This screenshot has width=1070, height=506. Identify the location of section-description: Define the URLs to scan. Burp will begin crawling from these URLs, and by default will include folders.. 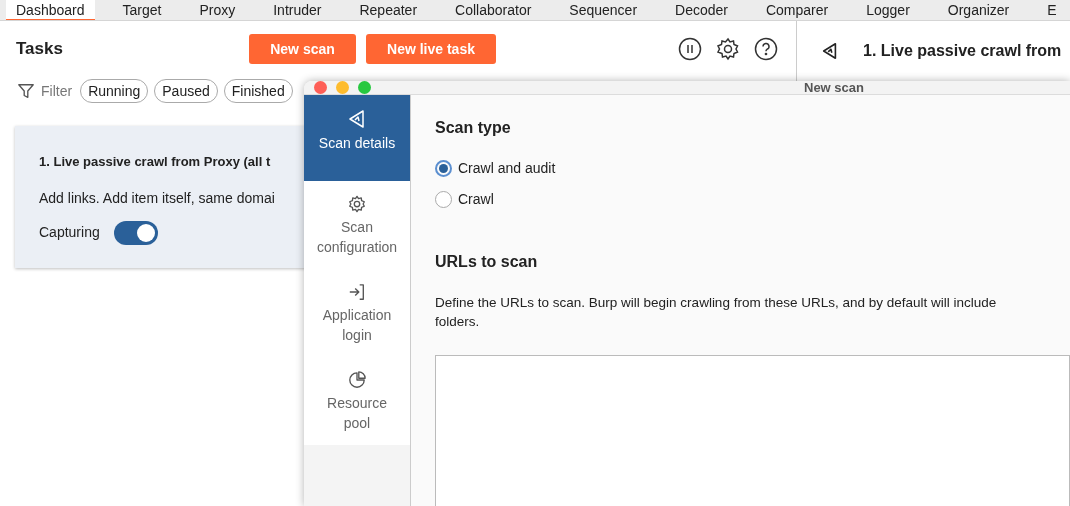
(716, 312).